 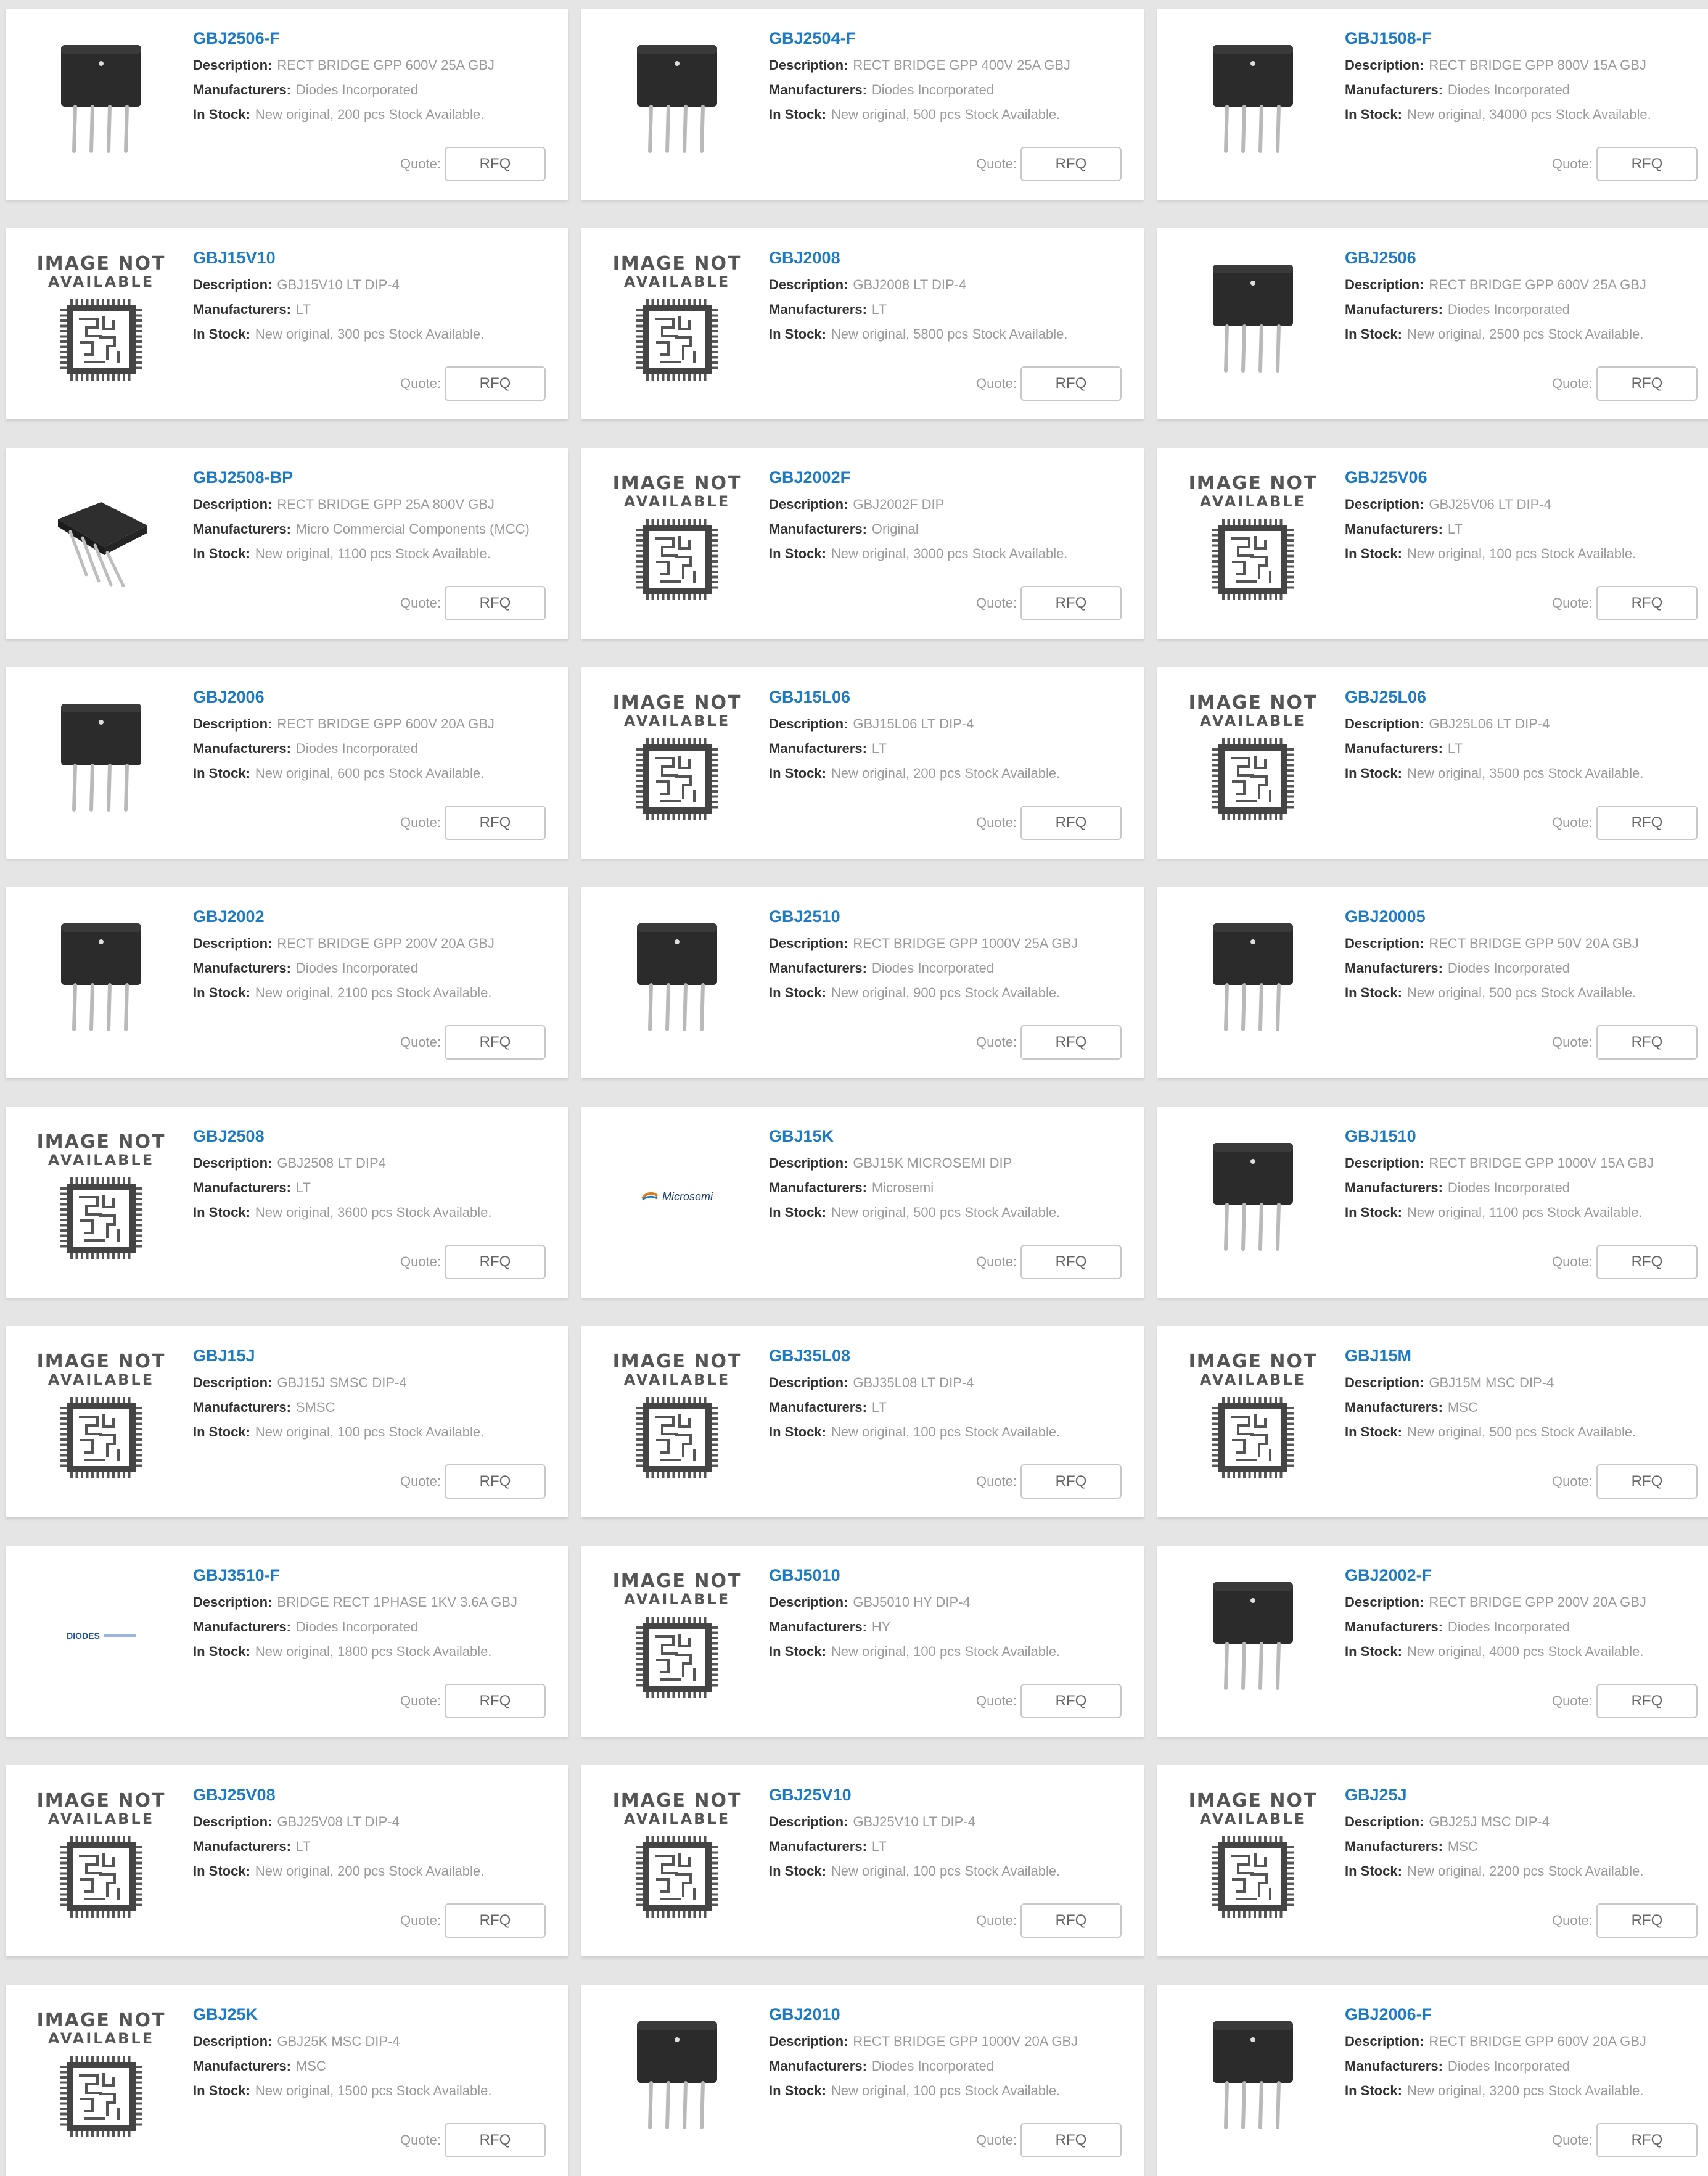 What do you see at coordinates (371, 1136) in the screenshot?
I see `product-part-number-link: GBJ2508` at bounding box center [371, 1136].